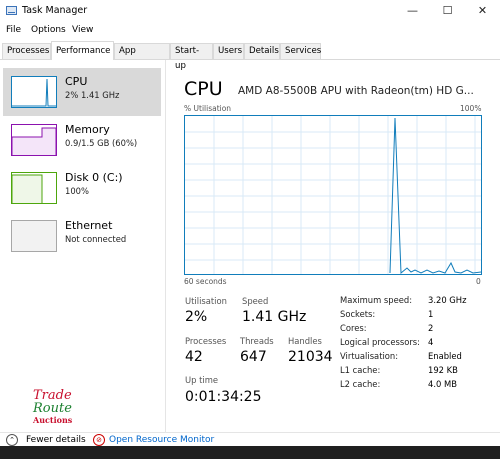 The image size is (500, 459). I want to click on memory-mini-graph-line, so click(34, 141).